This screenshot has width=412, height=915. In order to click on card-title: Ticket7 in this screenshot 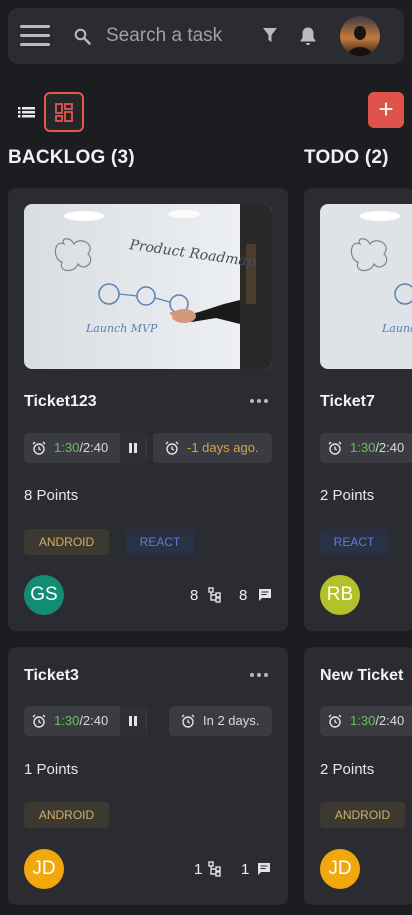, I will do `click(347, 401)`.